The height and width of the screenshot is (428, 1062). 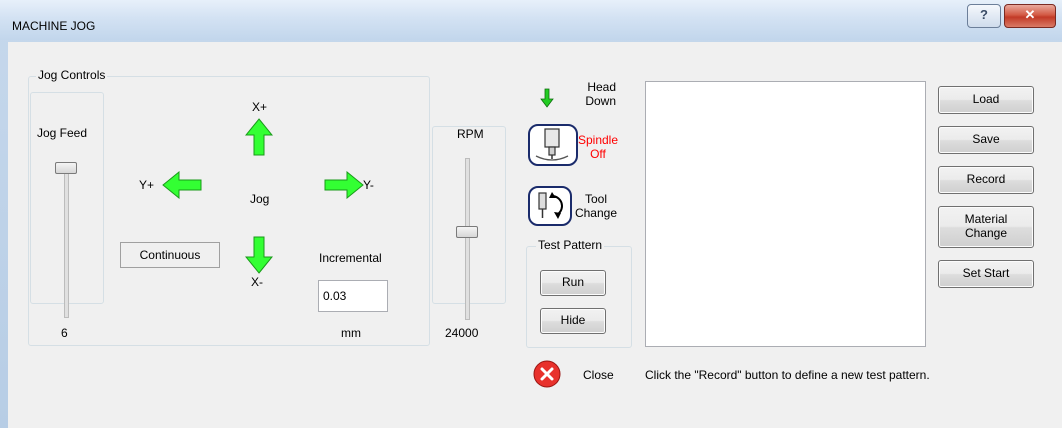 What do you see at coordinates (462, 333) in the screenshot?
I see `rpm-value: 24000` at bounding box center [462, 333].